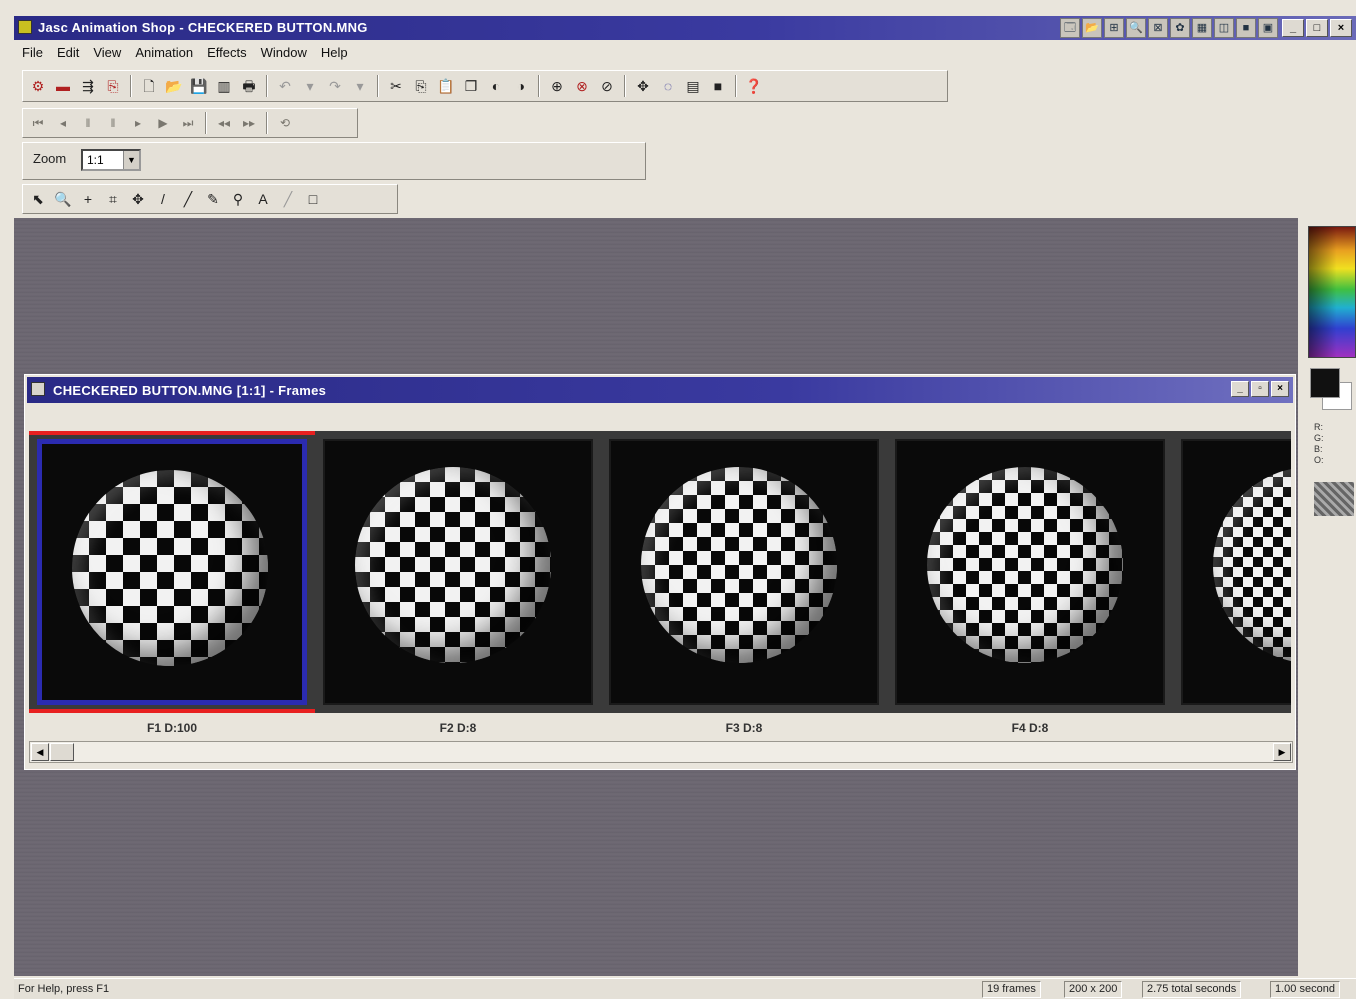 The width and height of the screenshot is (1356, 999). What do you see at coordinates (1224, 28) in the screenshot?
I see `quick-icon-8: ◫` at bounding box center [1224, 28].